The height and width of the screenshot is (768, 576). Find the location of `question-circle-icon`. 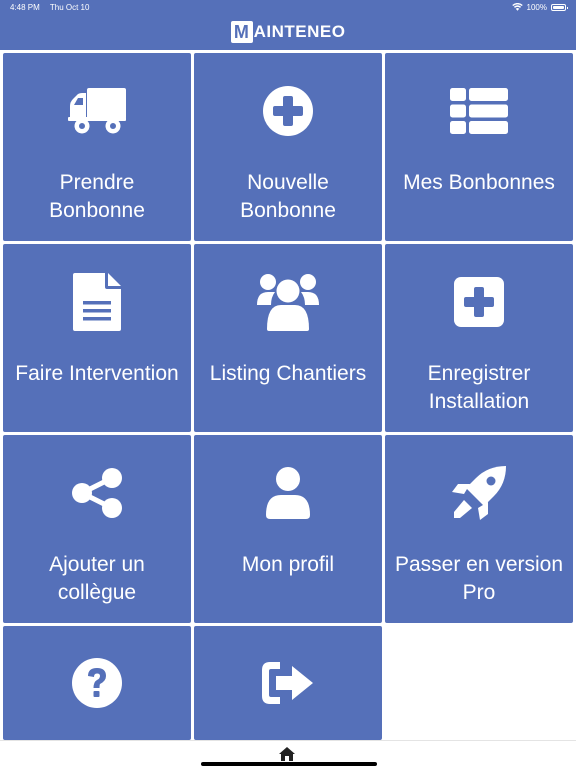

question-circle-icon is located at coordinates (97, 683).